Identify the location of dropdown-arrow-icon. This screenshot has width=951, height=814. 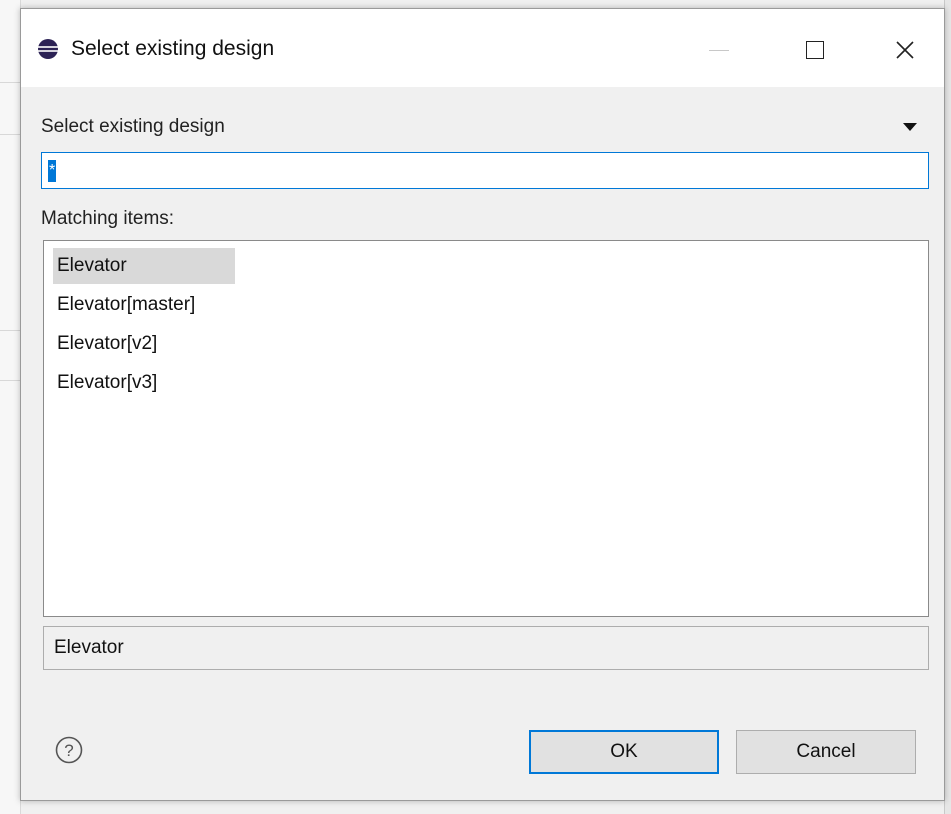
(910, 127).